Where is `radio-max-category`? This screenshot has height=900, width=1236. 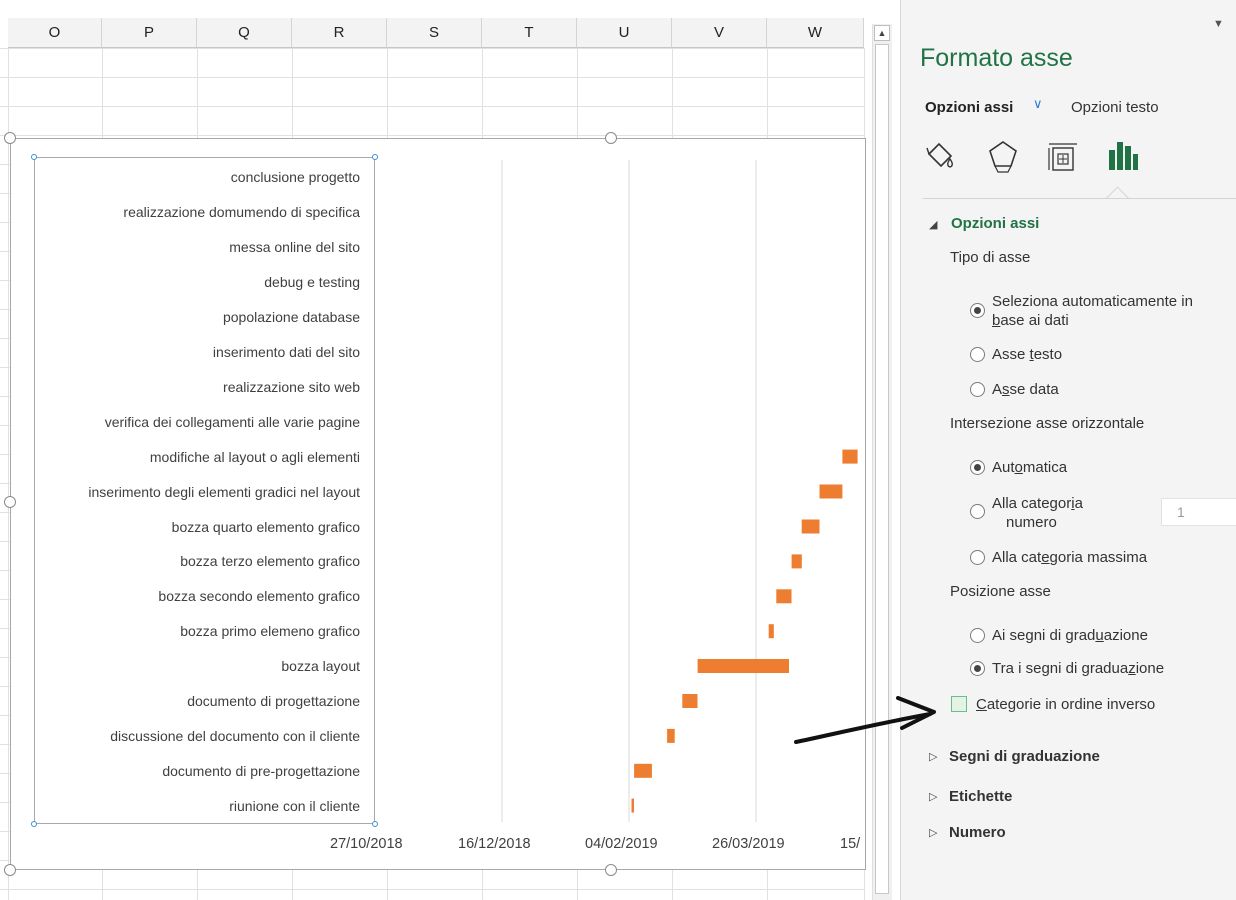
radio-max-category is located at coordinates (977, 557).